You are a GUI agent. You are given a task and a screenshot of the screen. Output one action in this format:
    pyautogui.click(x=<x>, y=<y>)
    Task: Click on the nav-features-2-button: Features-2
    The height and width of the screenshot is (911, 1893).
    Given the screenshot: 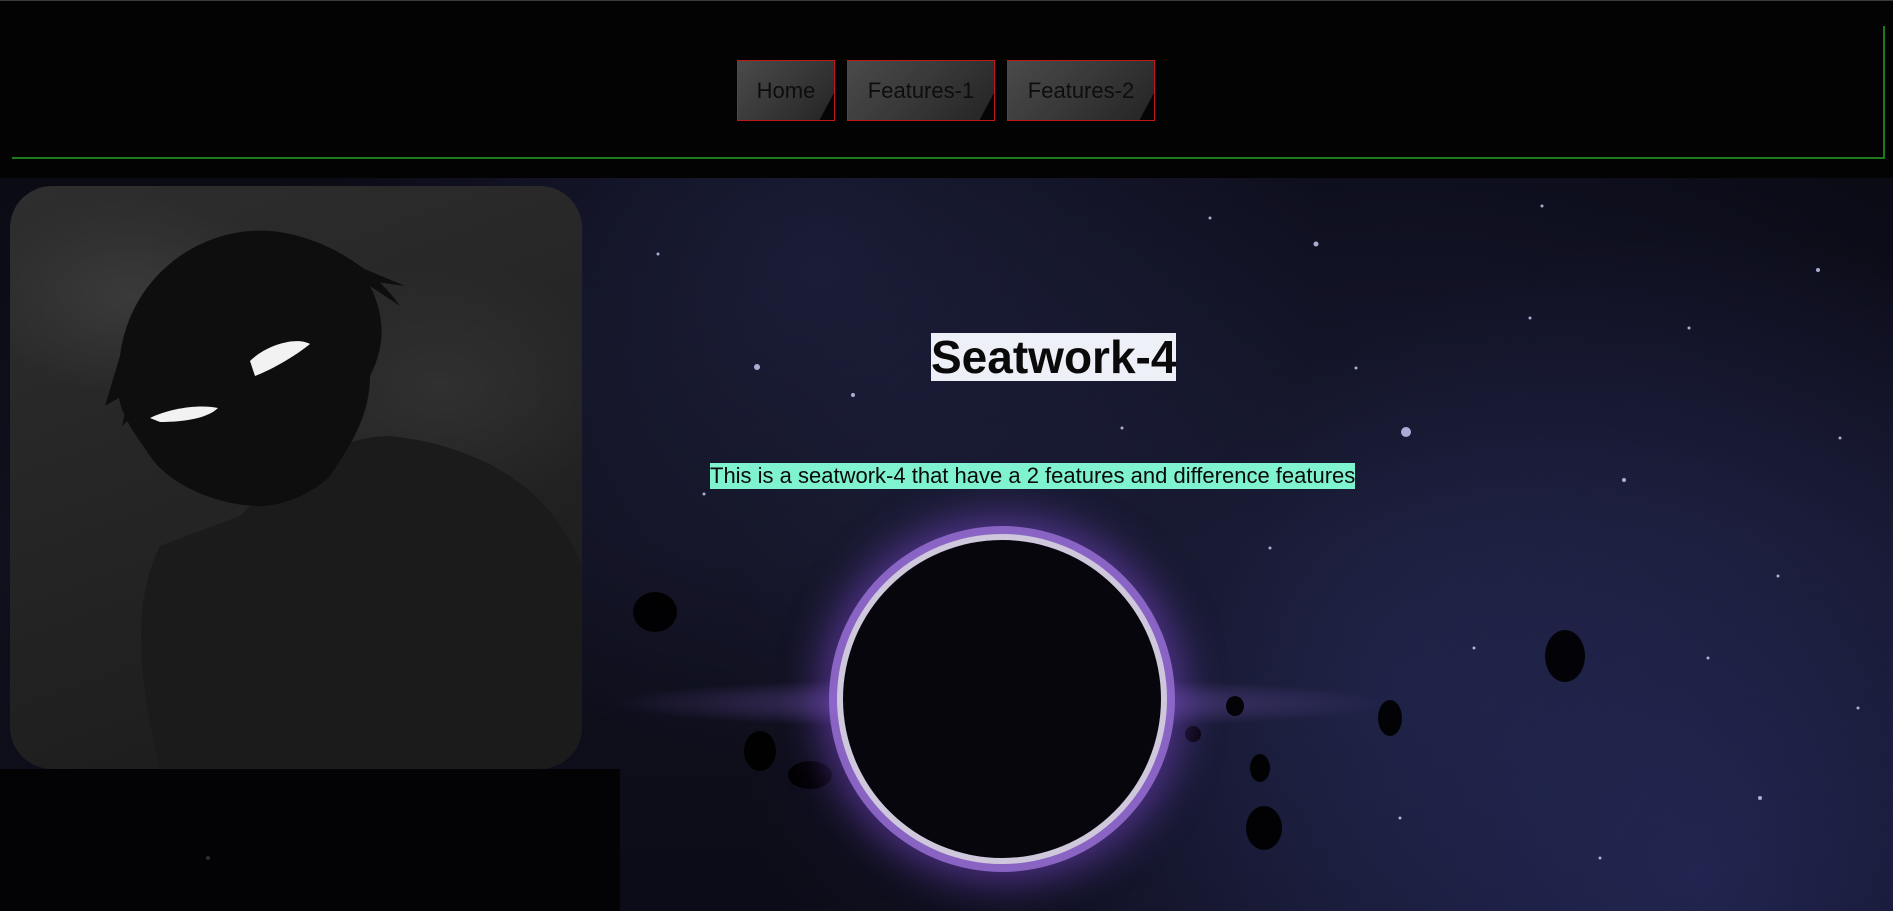 What is the action you would take?
    pyautogui.click(x=1081, y=90)
    